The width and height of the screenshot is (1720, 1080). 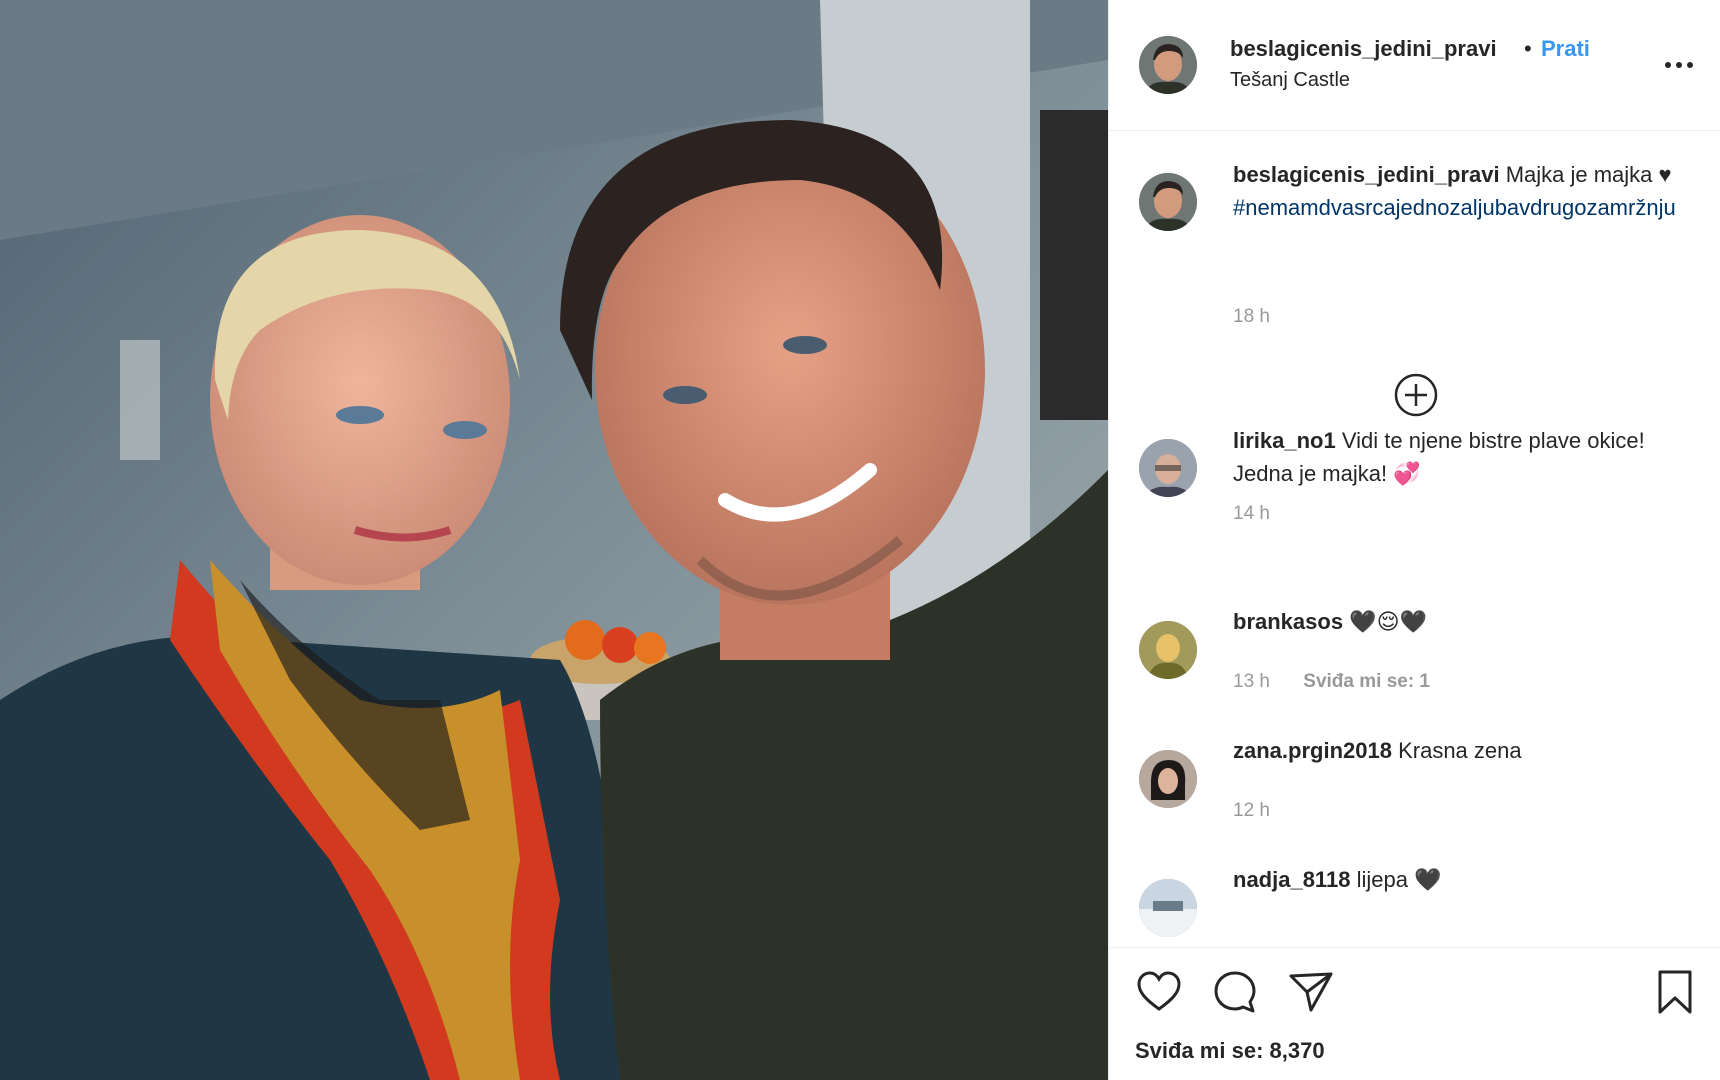 What do you see at coordinates (1416, 395) in the screenshot?
I see `plus-circle-icon` at bounding box center [1416, 395].